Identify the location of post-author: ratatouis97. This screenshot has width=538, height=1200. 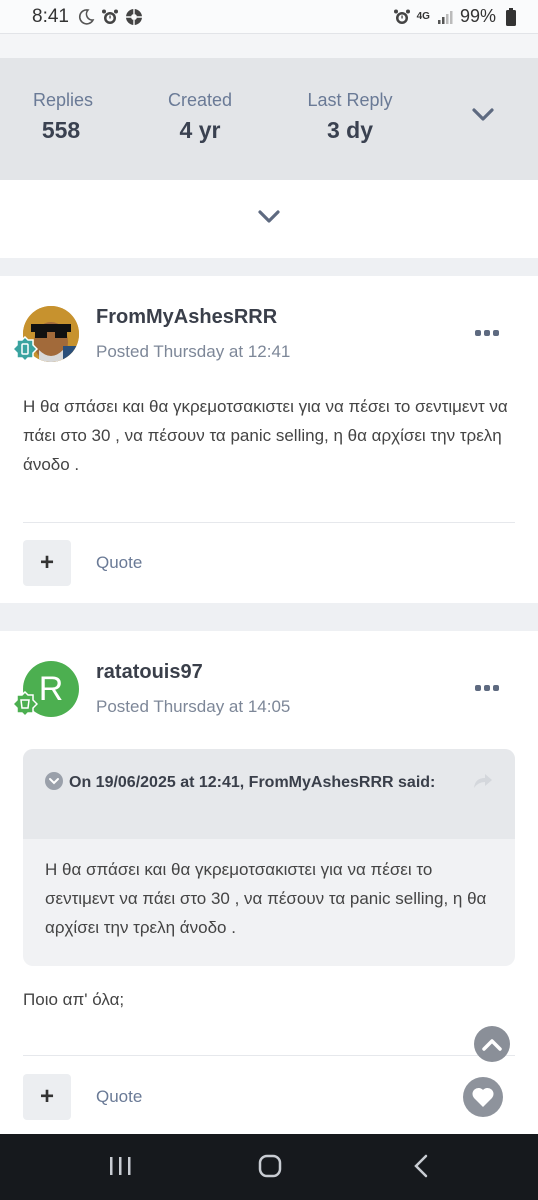
(149, 672).